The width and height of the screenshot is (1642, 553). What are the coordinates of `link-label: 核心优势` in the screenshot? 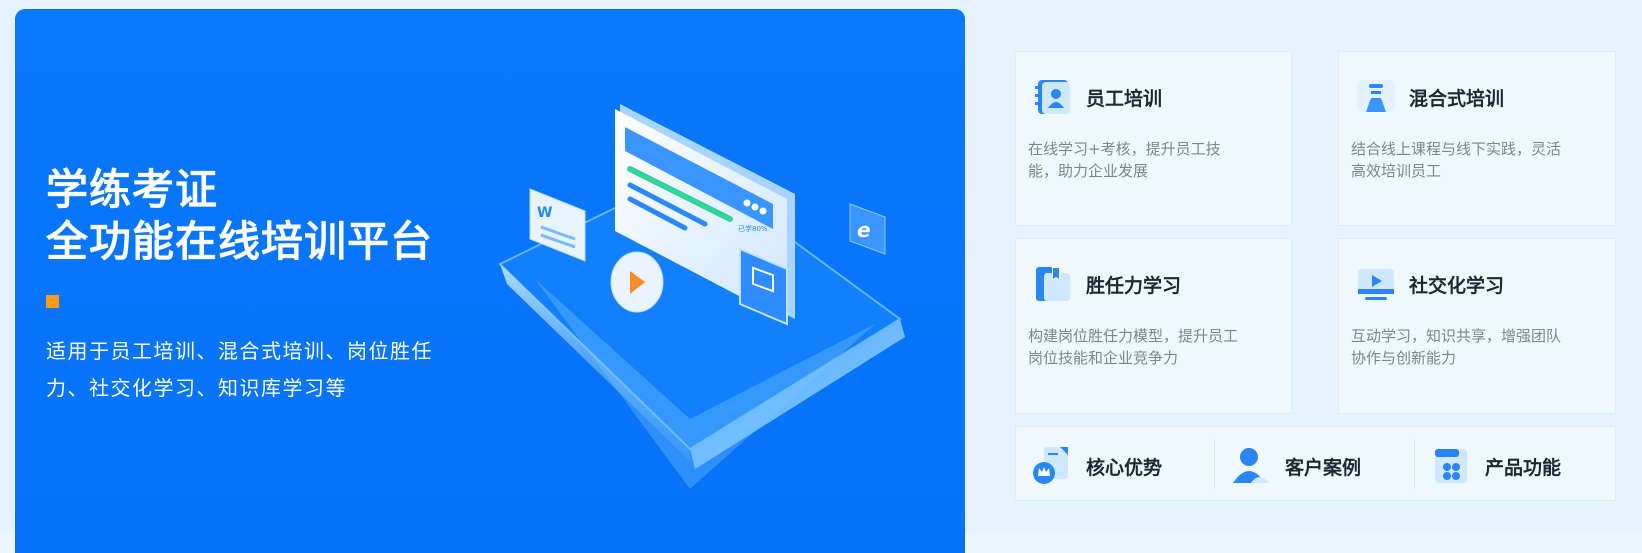 It's located at (1124, 468).